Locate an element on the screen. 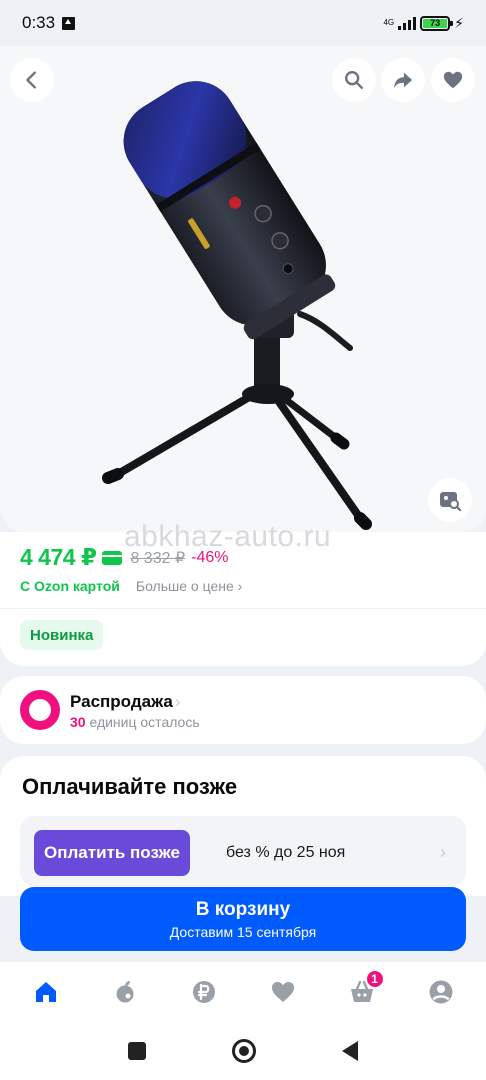 The width and height of the screenshot is (486, 1080). card-icon is located at coordinates (112, 557).